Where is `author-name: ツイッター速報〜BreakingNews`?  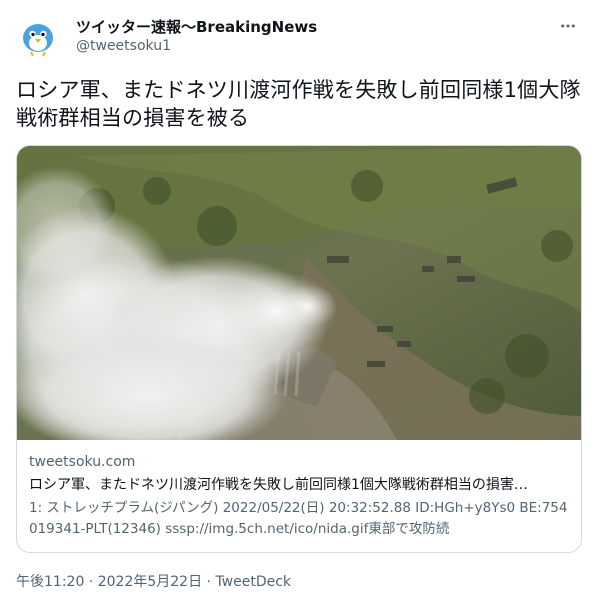 author-name: ツイッター速報〜BreakingNews is located at coordinates (196, 26).